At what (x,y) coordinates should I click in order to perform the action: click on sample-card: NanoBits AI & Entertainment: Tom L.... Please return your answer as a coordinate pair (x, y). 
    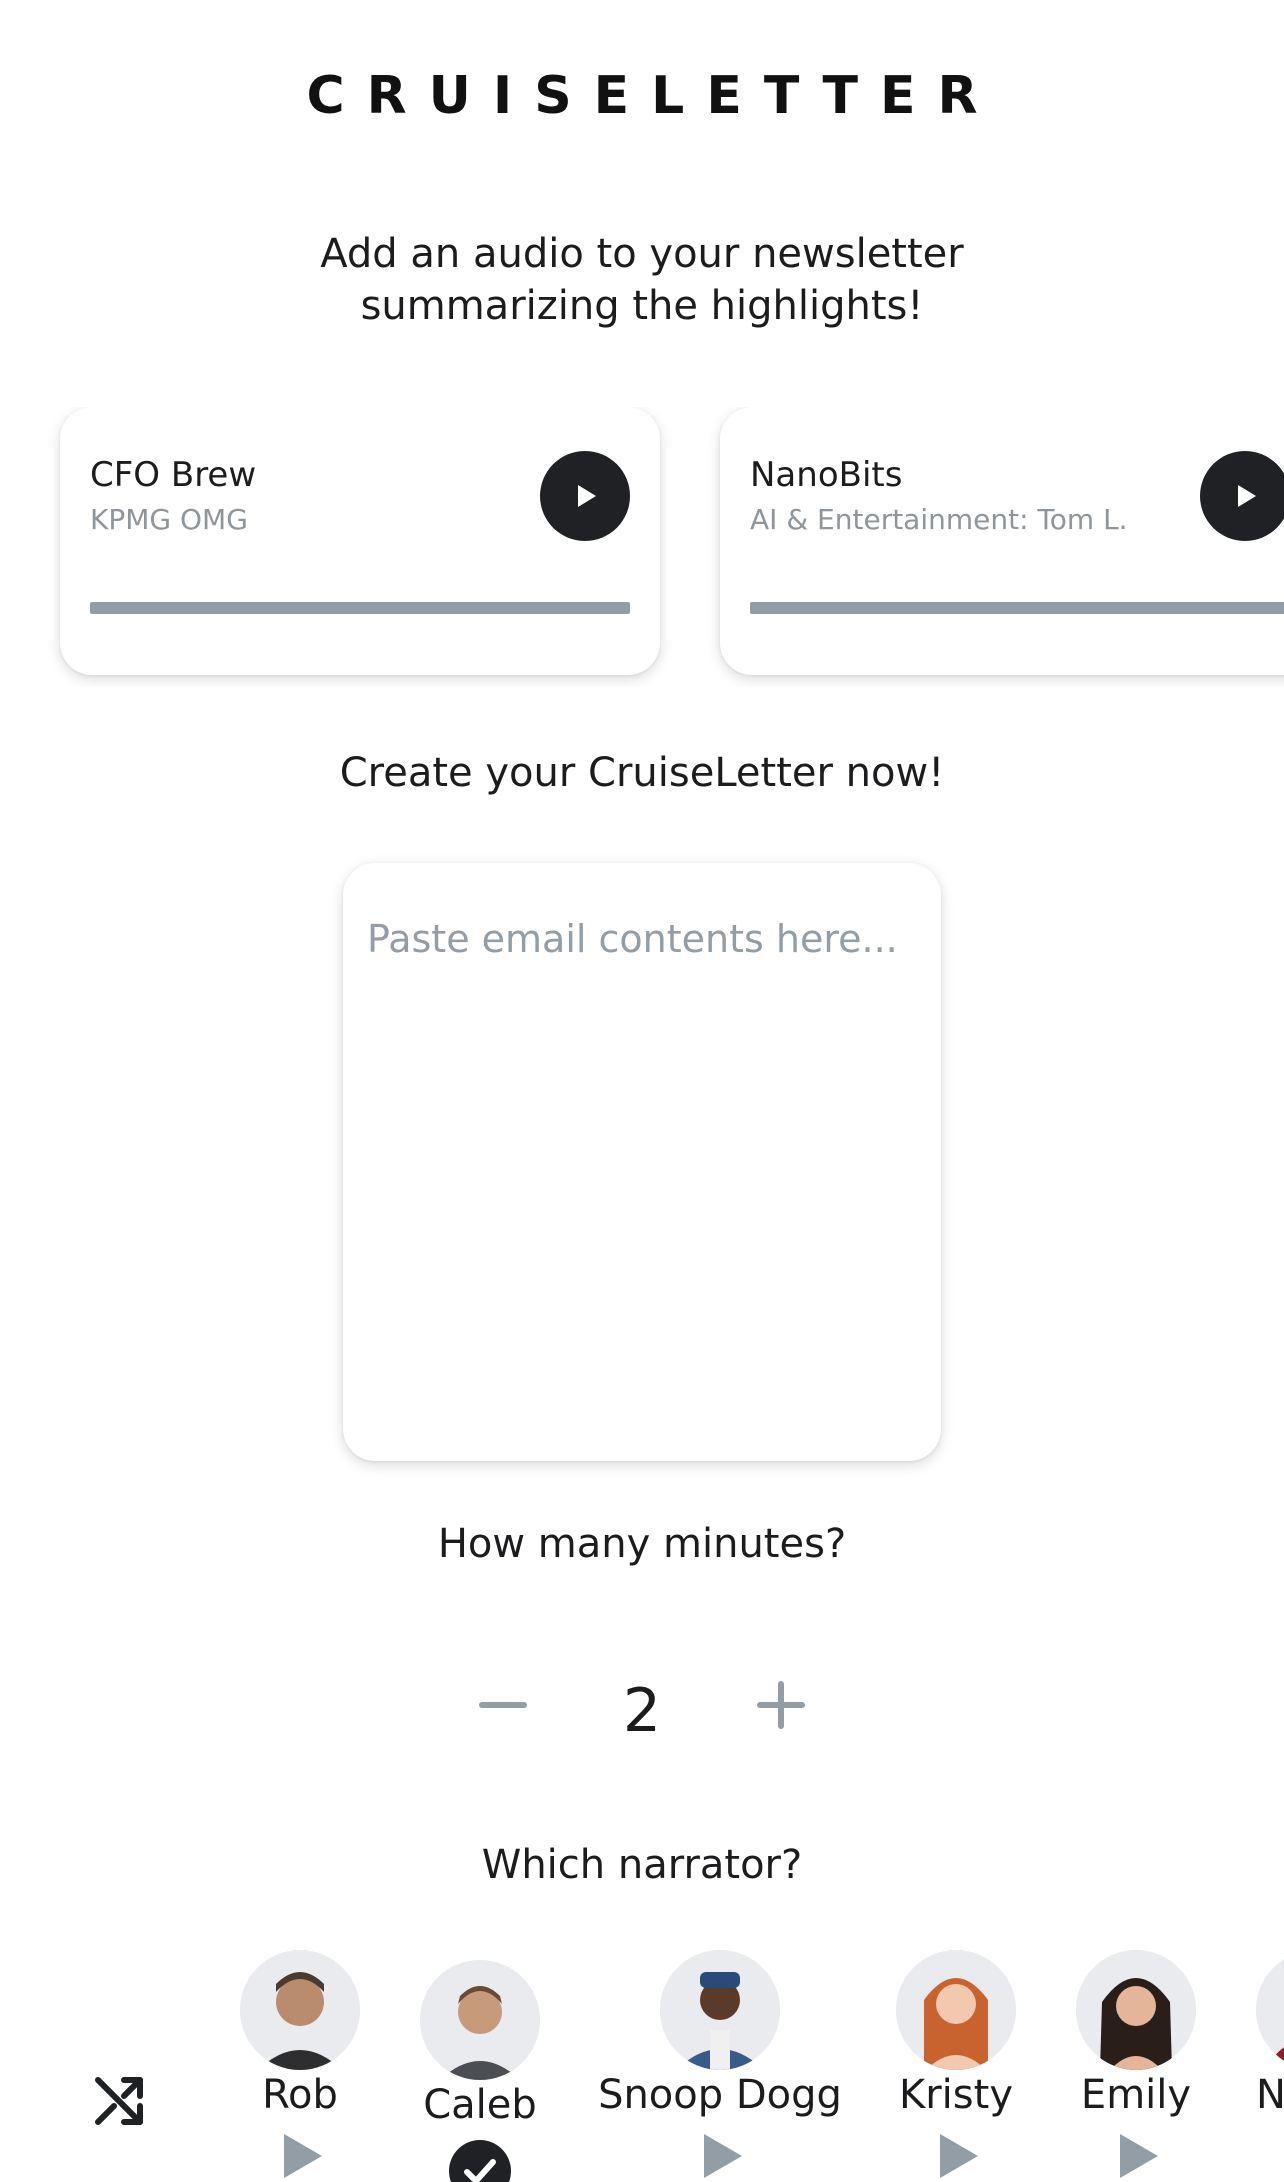
    Looking at the image, I should click on (1002, 541).